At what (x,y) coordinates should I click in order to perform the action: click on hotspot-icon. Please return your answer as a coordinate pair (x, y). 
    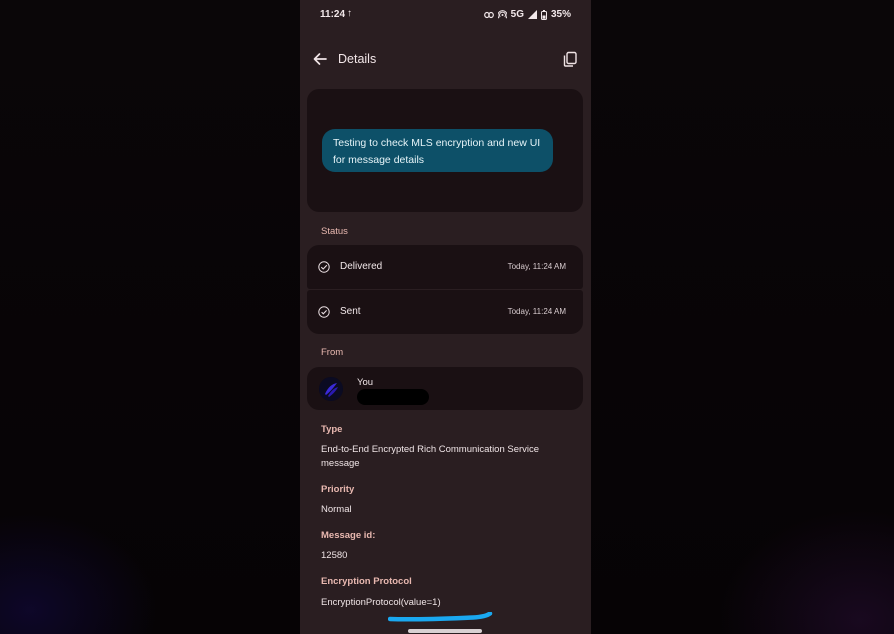
    Looking at the image, I should click on (502, 14).